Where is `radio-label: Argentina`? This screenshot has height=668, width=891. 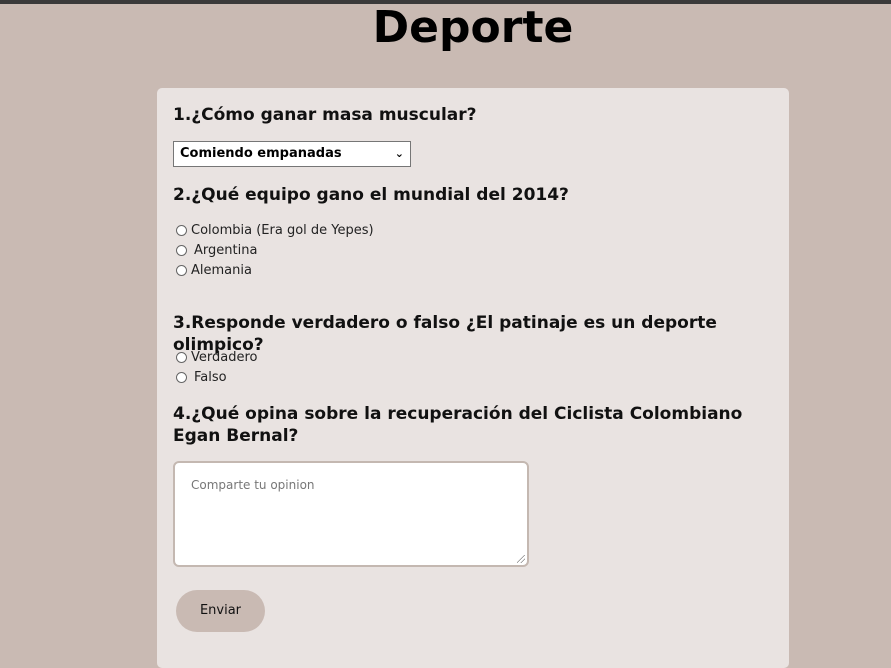
radio-label: Argentina is located at coordinates (226, 250).